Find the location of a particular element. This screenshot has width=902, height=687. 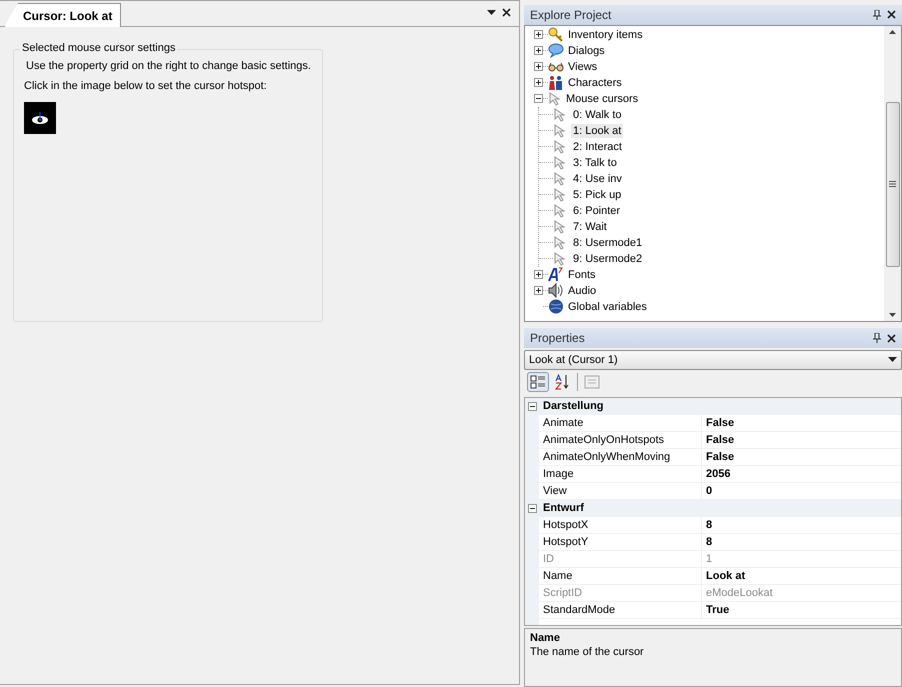

property-name: Animate is located at coordinates (620, 422).